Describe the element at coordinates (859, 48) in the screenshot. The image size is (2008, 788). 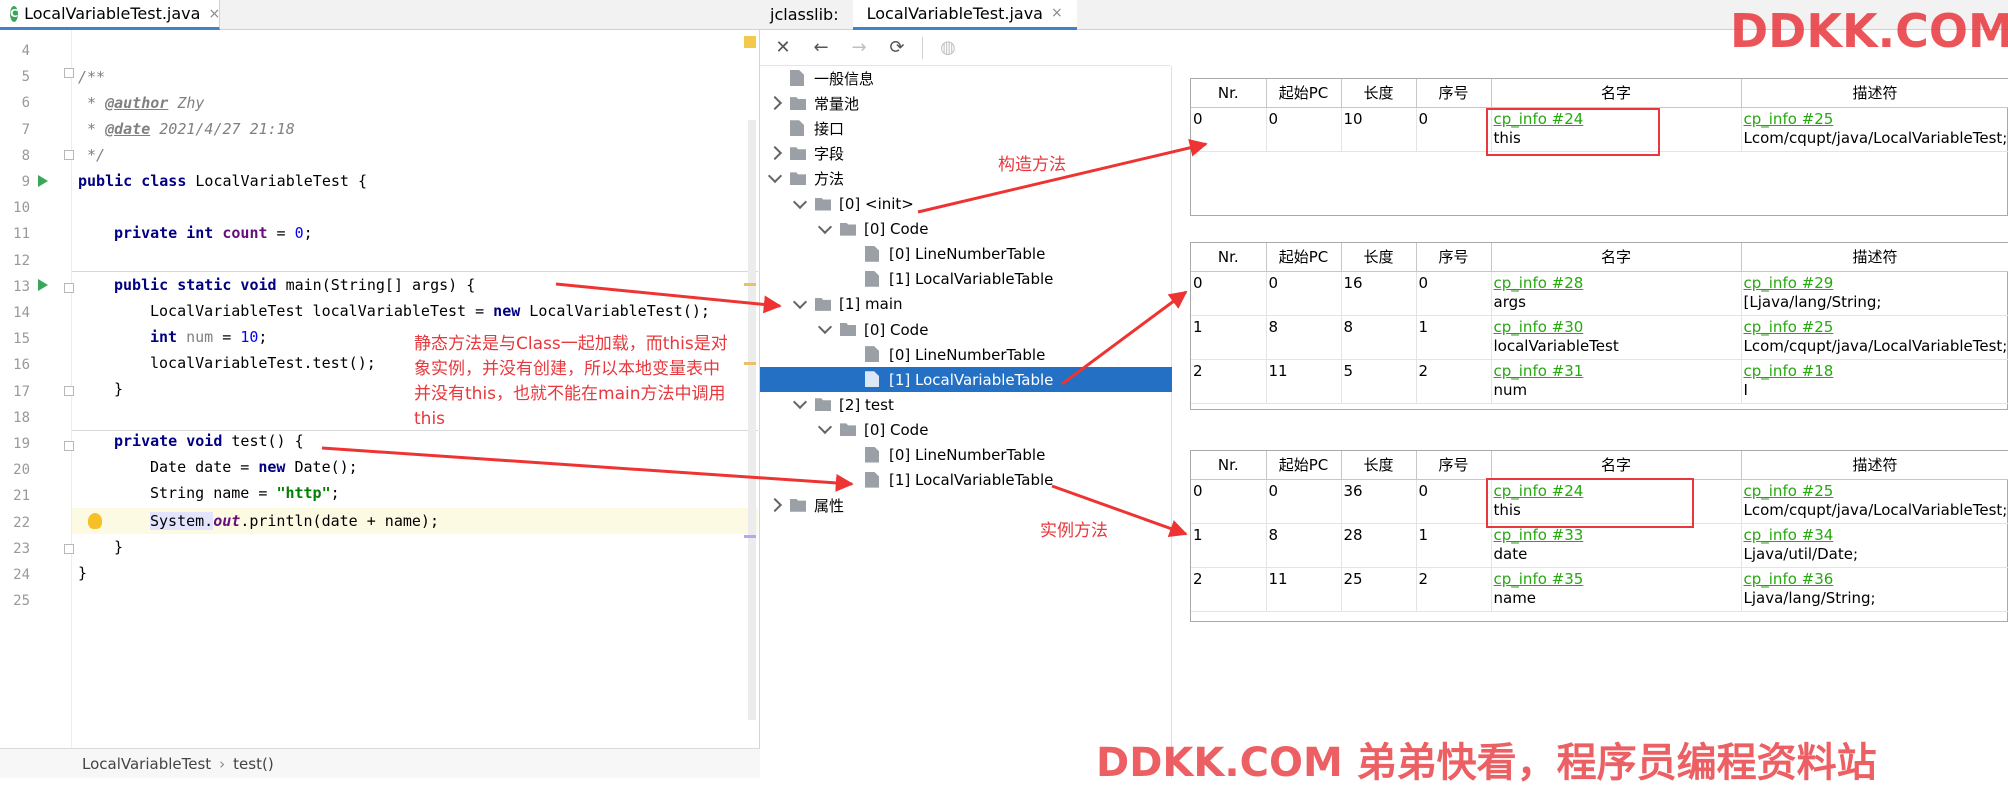
I see `forward-arrow-icon: →` at that location.